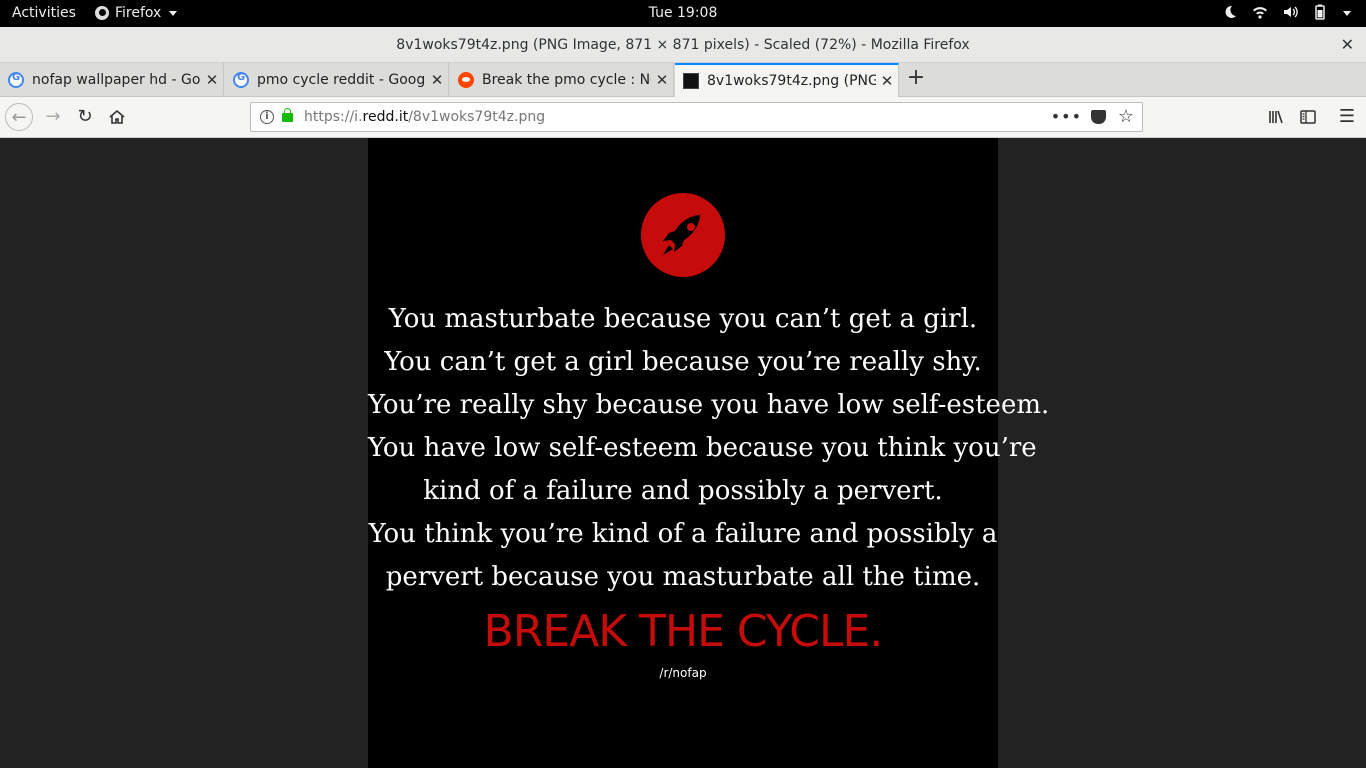 This screenshot has width=1366, height=768. I want to click on reddit-icon, so click(466, 80).